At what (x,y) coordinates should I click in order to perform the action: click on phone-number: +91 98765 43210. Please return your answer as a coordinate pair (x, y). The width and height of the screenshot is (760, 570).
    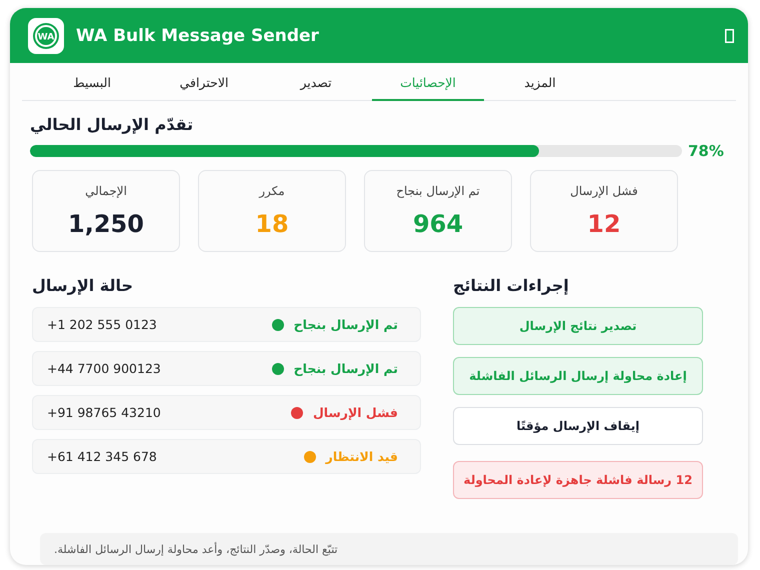
    Looking at the image, I should click on (104, 412).